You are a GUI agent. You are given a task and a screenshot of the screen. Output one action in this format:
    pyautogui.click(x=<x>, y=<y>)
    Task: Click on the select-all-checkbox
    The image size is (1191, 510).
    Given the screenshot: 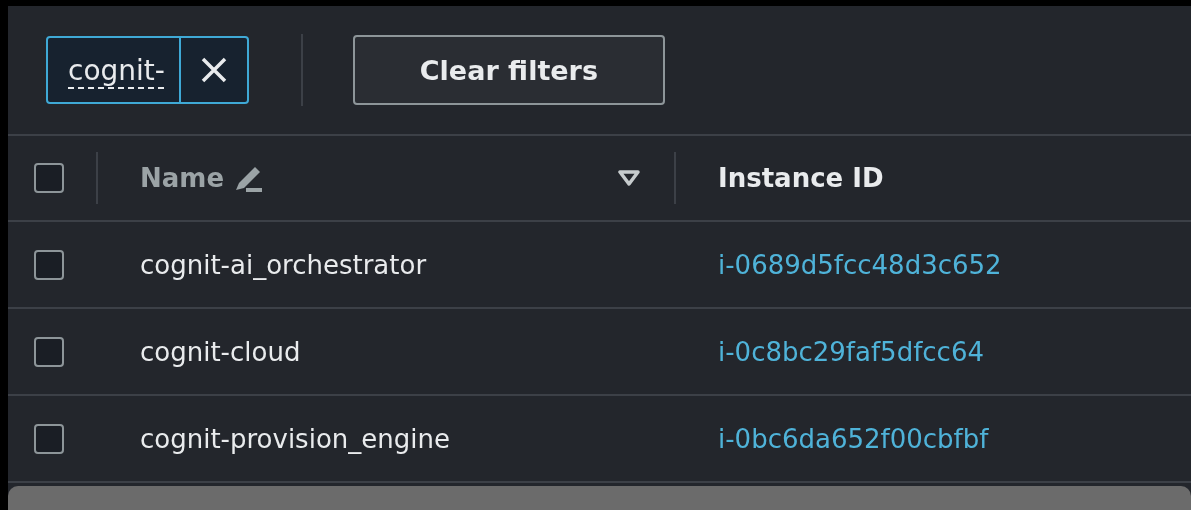 What is the action you would take?
    pyautogui.click(x=49, y=178)
    